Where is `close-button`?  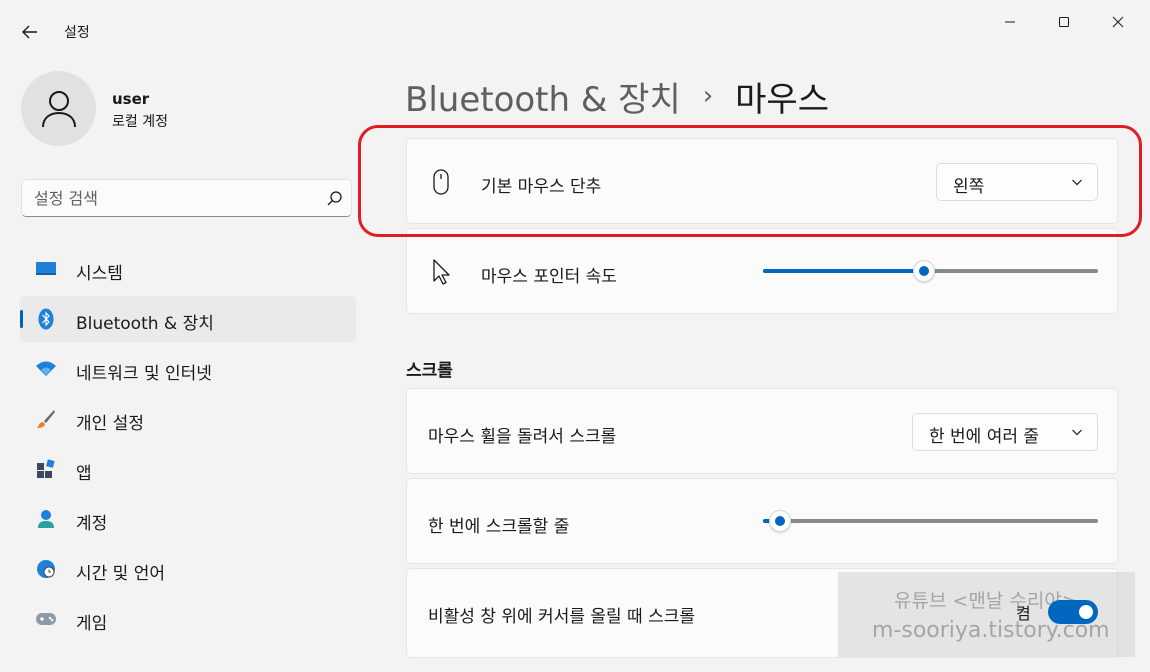
close-button is located at coordinates (1118, 22).